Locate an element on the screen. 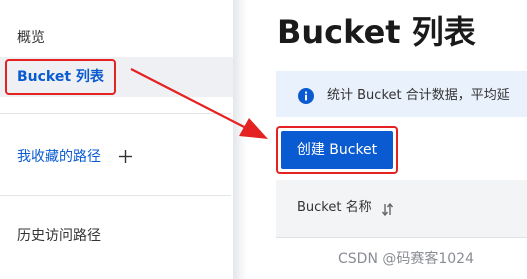  info-banner-text: 统计 Bucket 合计数据，平均延 is located at coordinates (418, 95).